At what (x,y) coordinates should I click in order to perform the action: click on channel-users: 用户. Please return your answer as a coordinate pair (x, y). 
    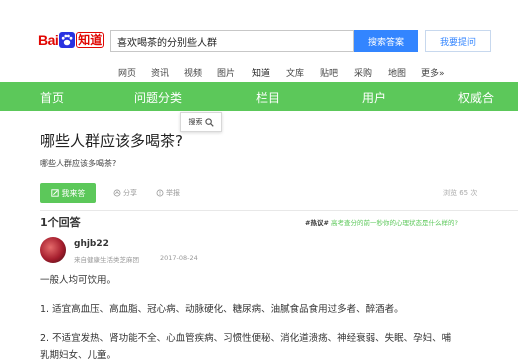
    Looking at the image, I should click on (374, 97).